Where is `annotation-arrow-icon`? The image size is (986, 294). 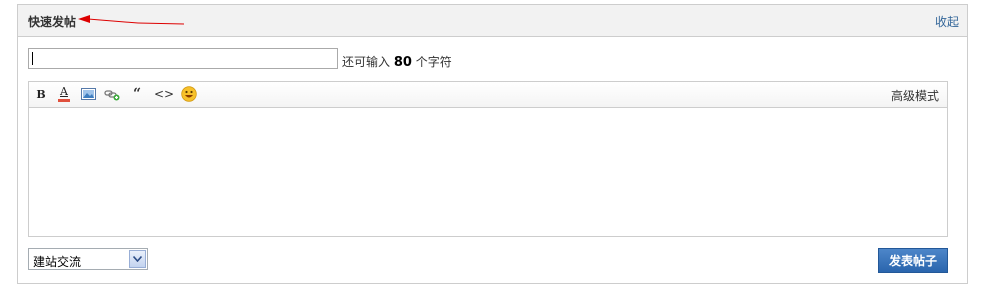 annotation-arrow-icon is located at coordinates (131, 20).